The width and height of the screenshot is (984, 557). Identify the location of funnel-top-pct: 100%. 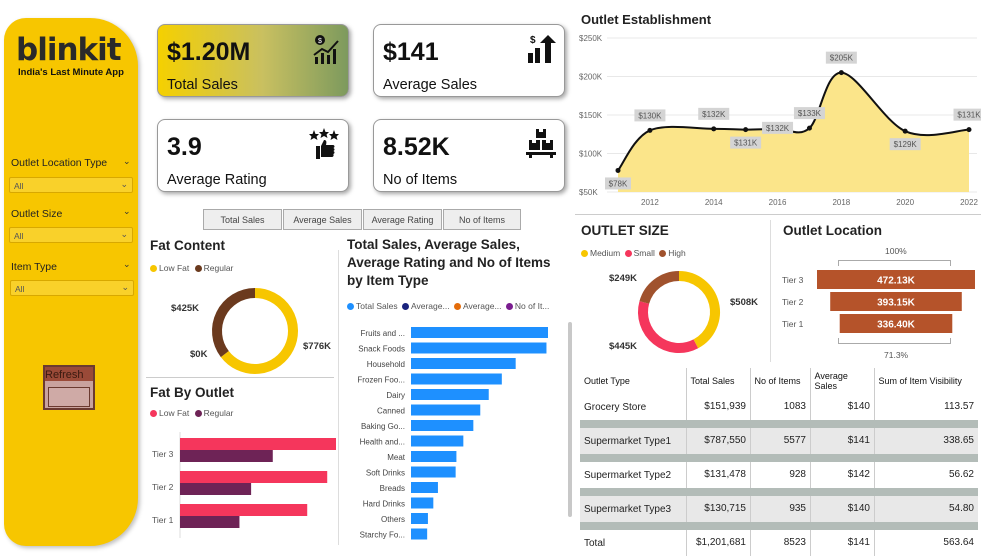
(896, 251).